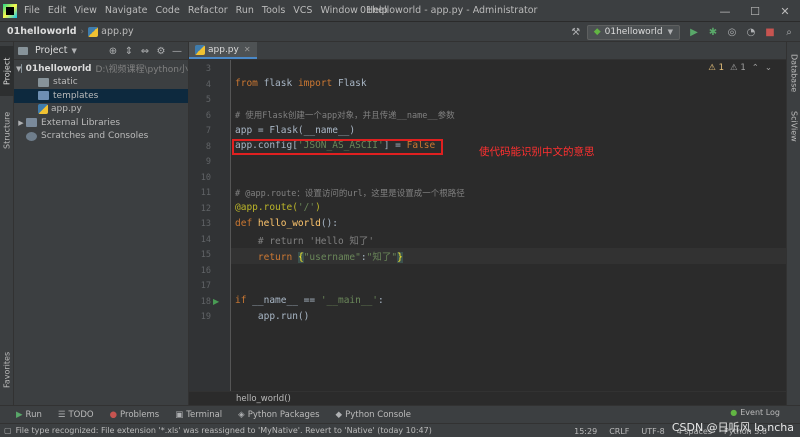  Describe the element at coordinates (378, 414) in the screenshot. I see `tab-label: Python Console` at that location.